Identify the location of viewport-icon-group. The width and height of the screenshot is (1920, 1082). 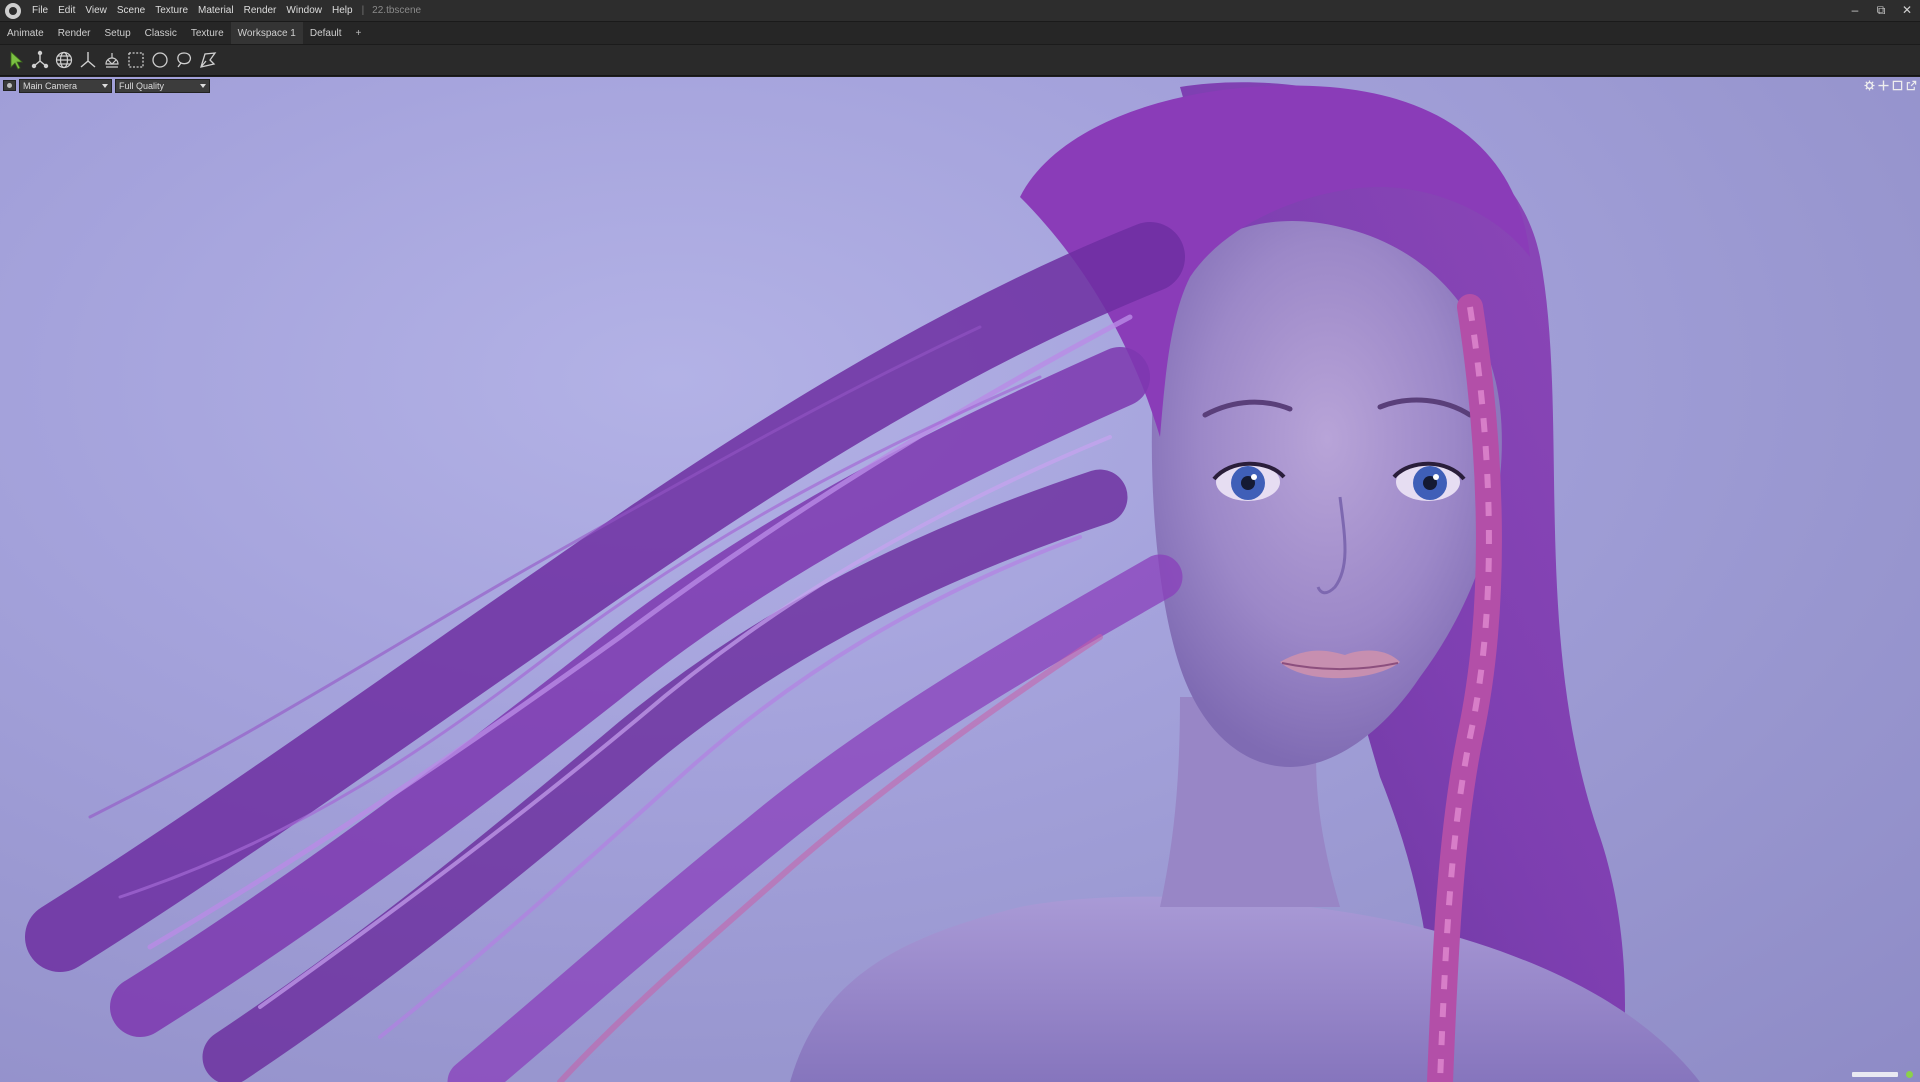
(1890, 85).